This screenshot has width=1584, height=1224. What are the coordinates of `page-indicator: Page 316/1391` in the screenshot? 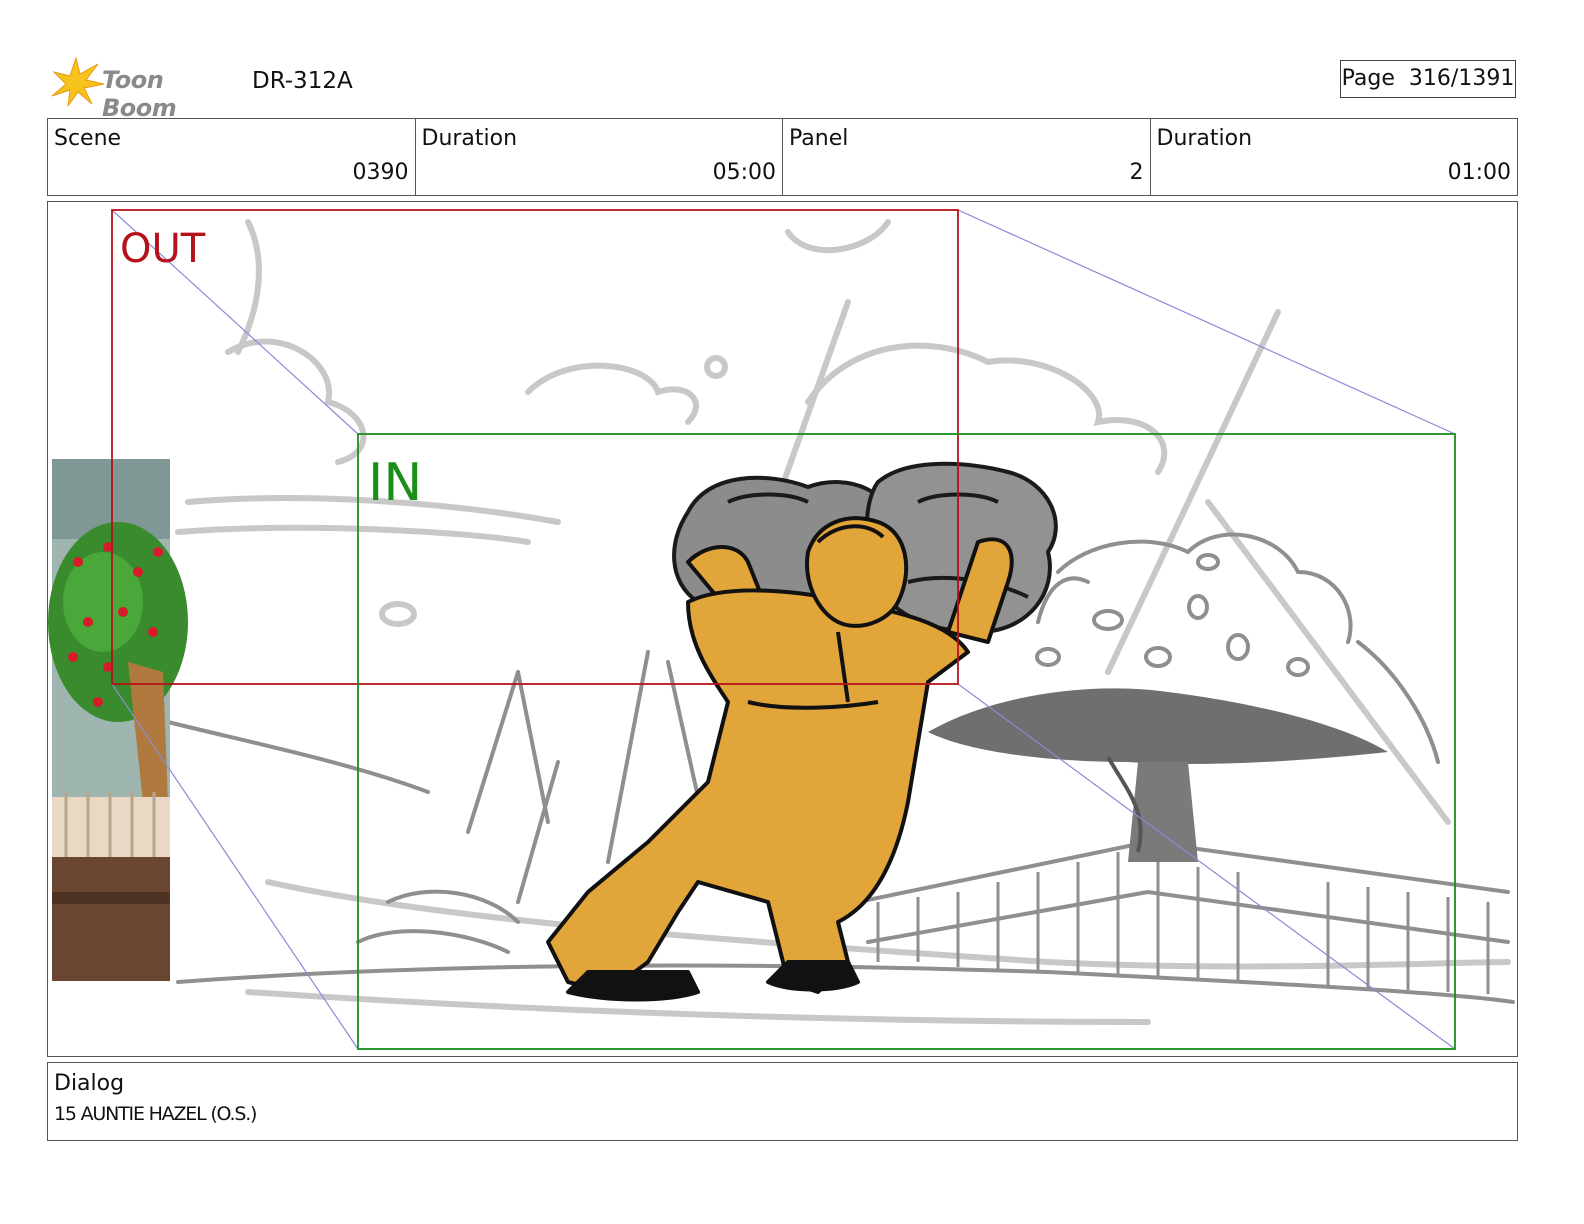 It's located at (1428, 79).